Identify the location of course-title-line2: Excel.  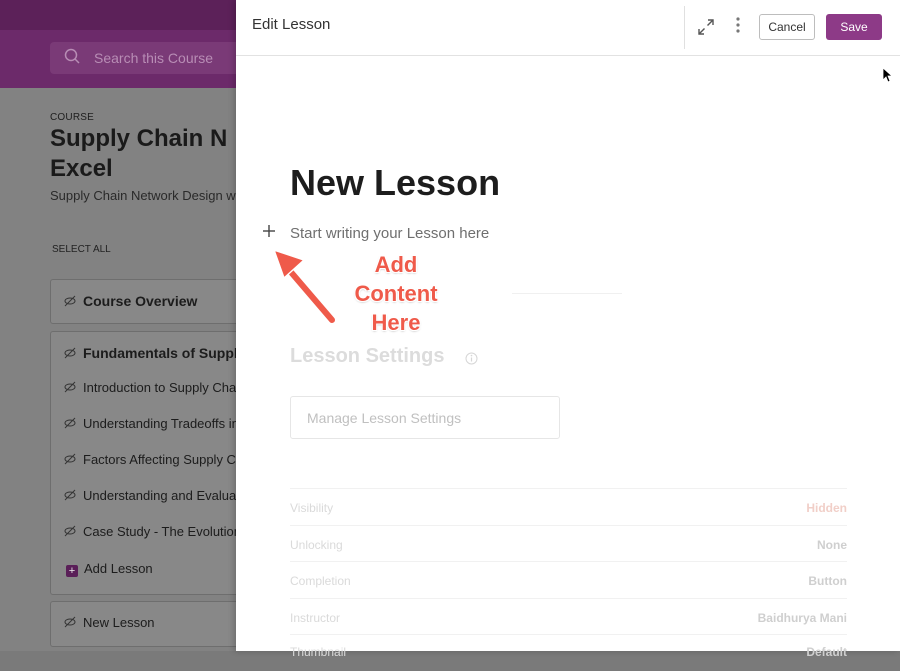
(81, 168).